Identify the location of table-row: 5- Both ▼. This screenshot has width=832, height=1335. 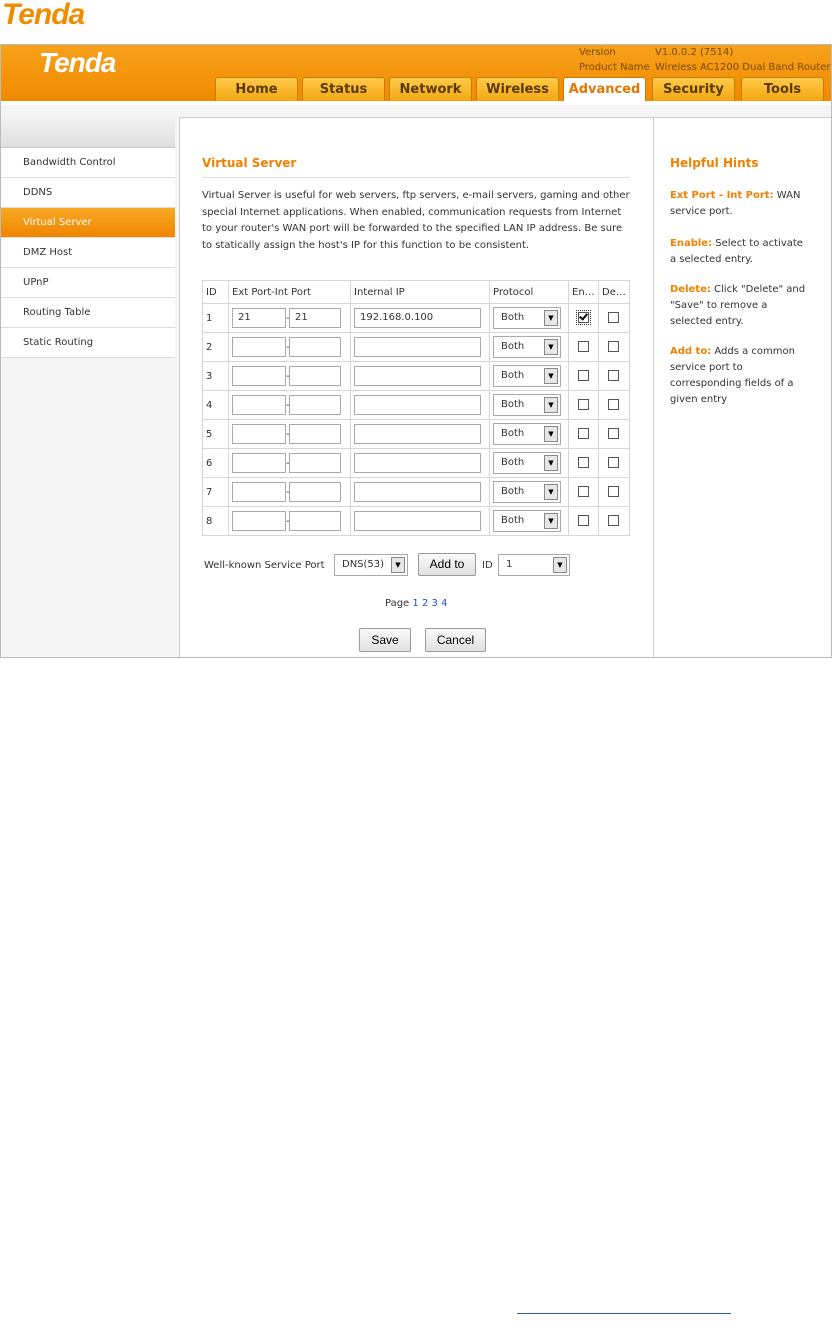
(416, 434).